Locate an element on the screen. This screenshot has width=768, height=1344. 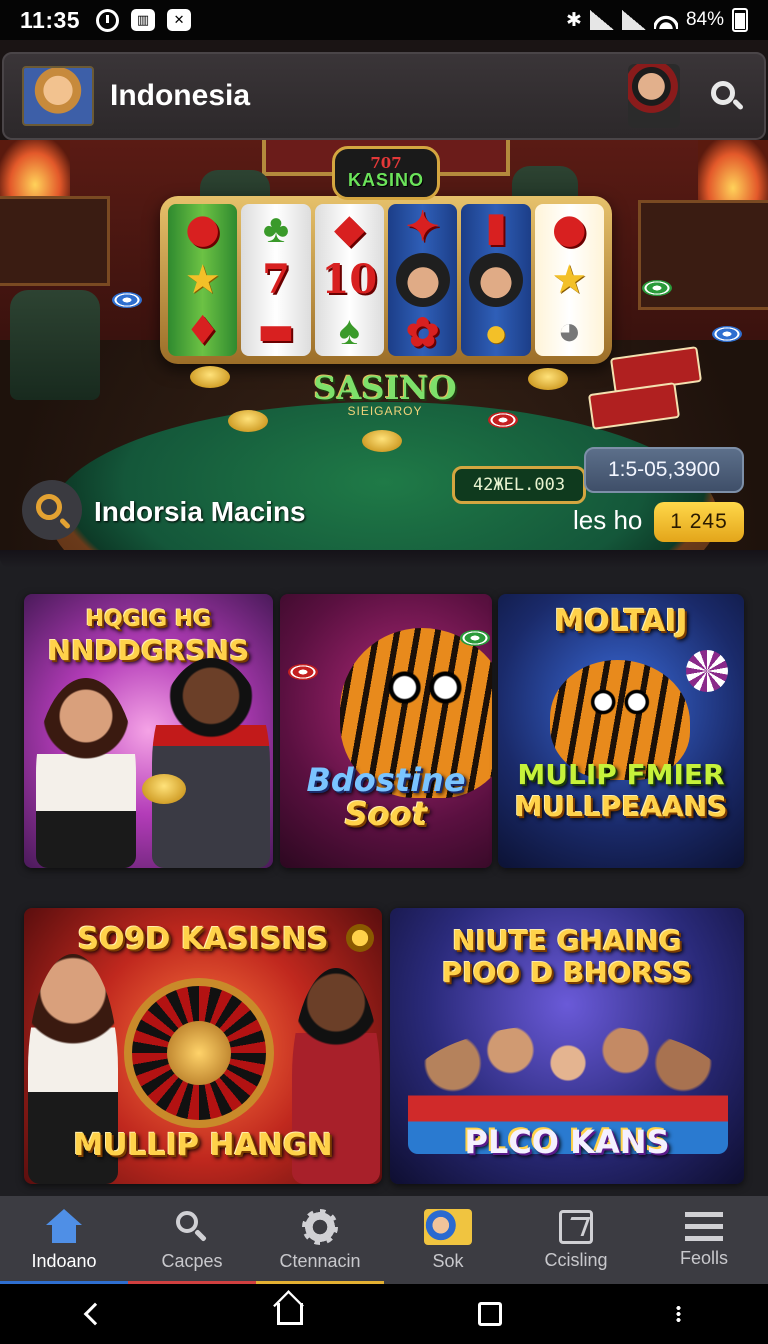
character-woman is located at coordinates (86, 773).